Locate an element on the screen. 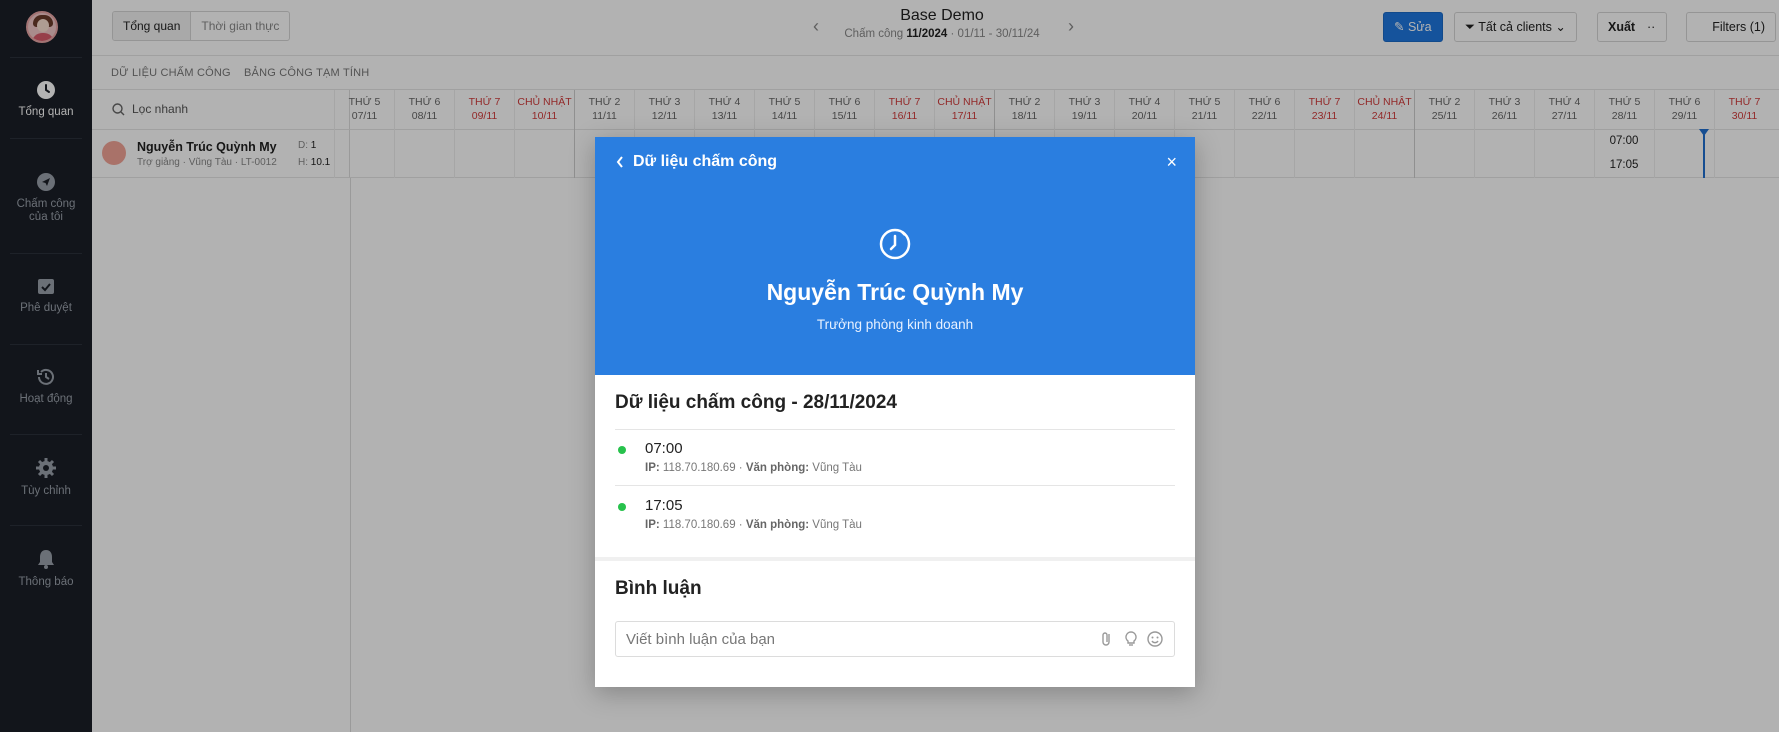 The image size is (1779, 732). comment-tools is located at coordinates (1131, 639).